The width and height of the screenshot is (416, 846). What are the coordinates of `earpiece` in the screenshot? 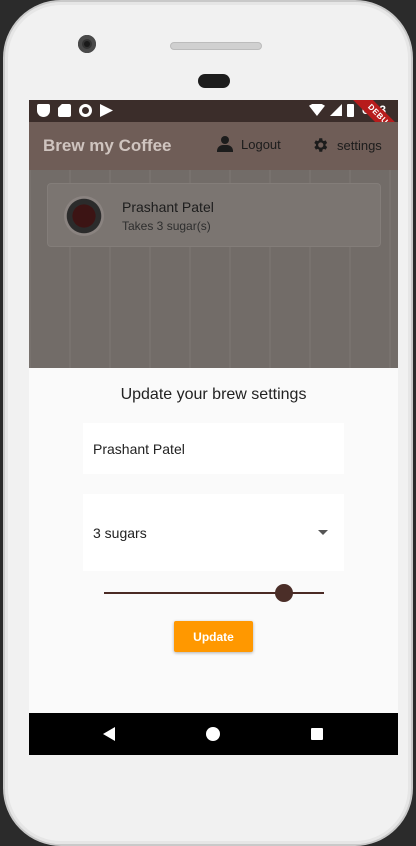 It's located at (214, 81).